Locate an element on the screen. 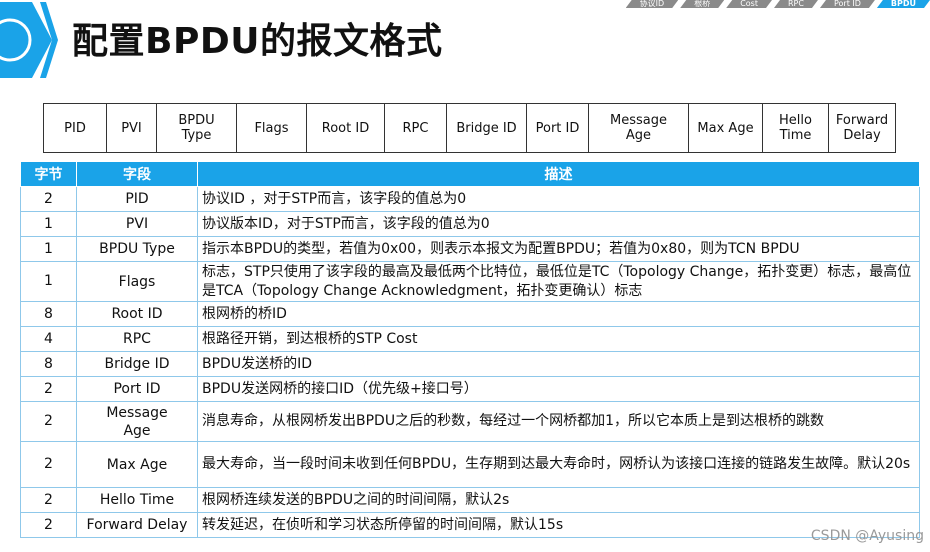  breadcrumb-item: Cost is located at coordinates (749, 4).